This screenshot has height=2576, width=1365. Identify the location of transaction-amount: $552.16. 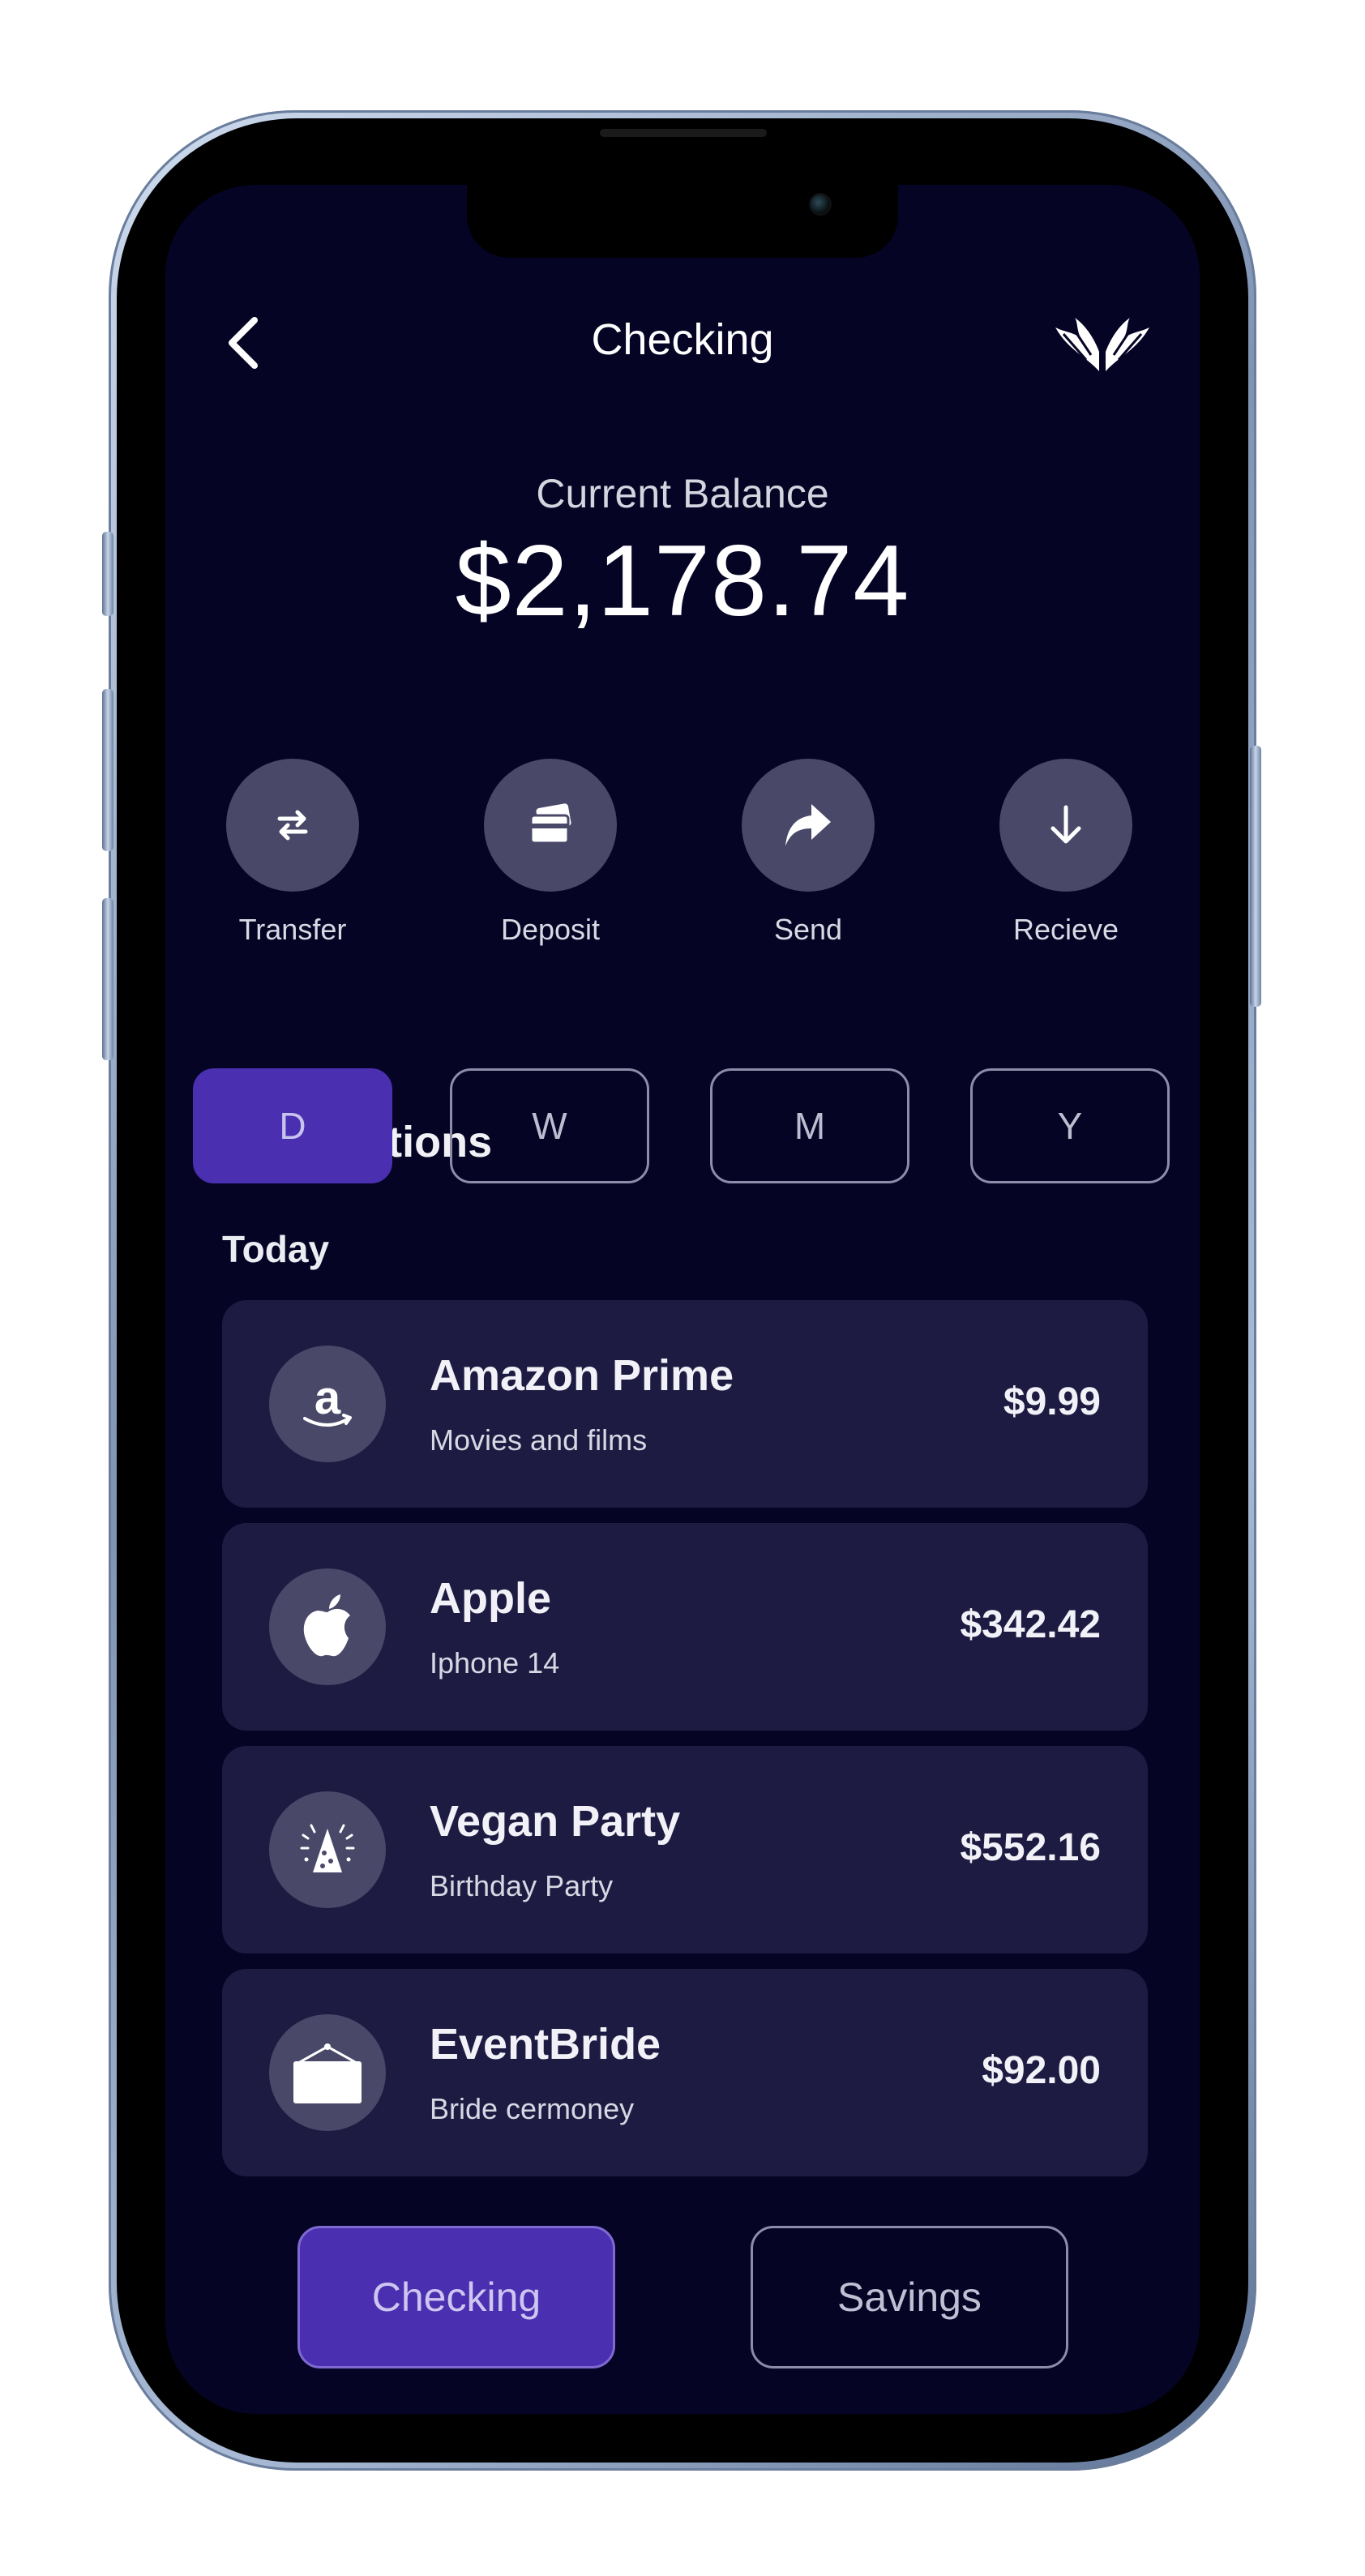
(1030, 1847).